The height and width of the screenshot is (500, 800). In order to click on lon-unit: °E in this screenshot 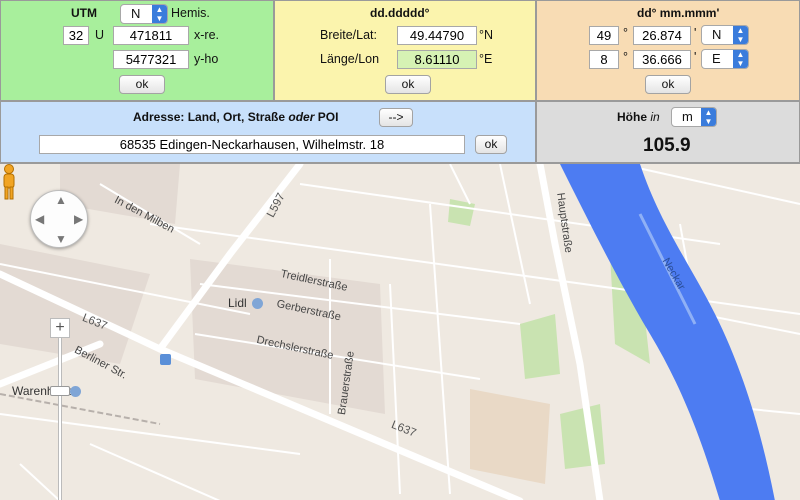, I will do `click(486, 59)`.